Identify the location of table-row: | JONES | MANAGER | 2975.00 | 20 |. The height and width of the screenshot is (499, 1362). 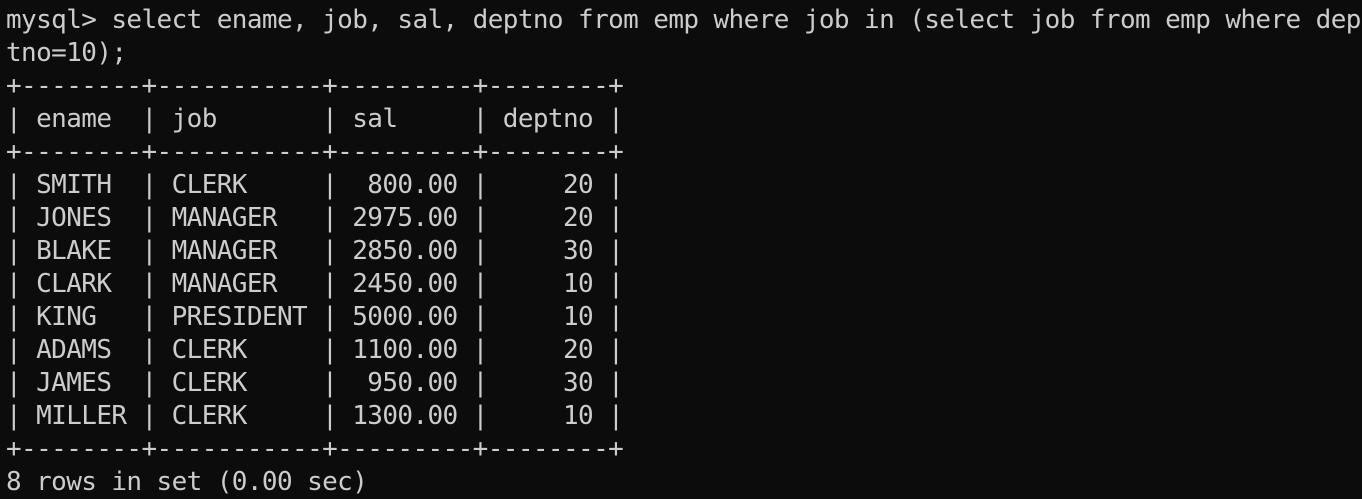
(315, 218).